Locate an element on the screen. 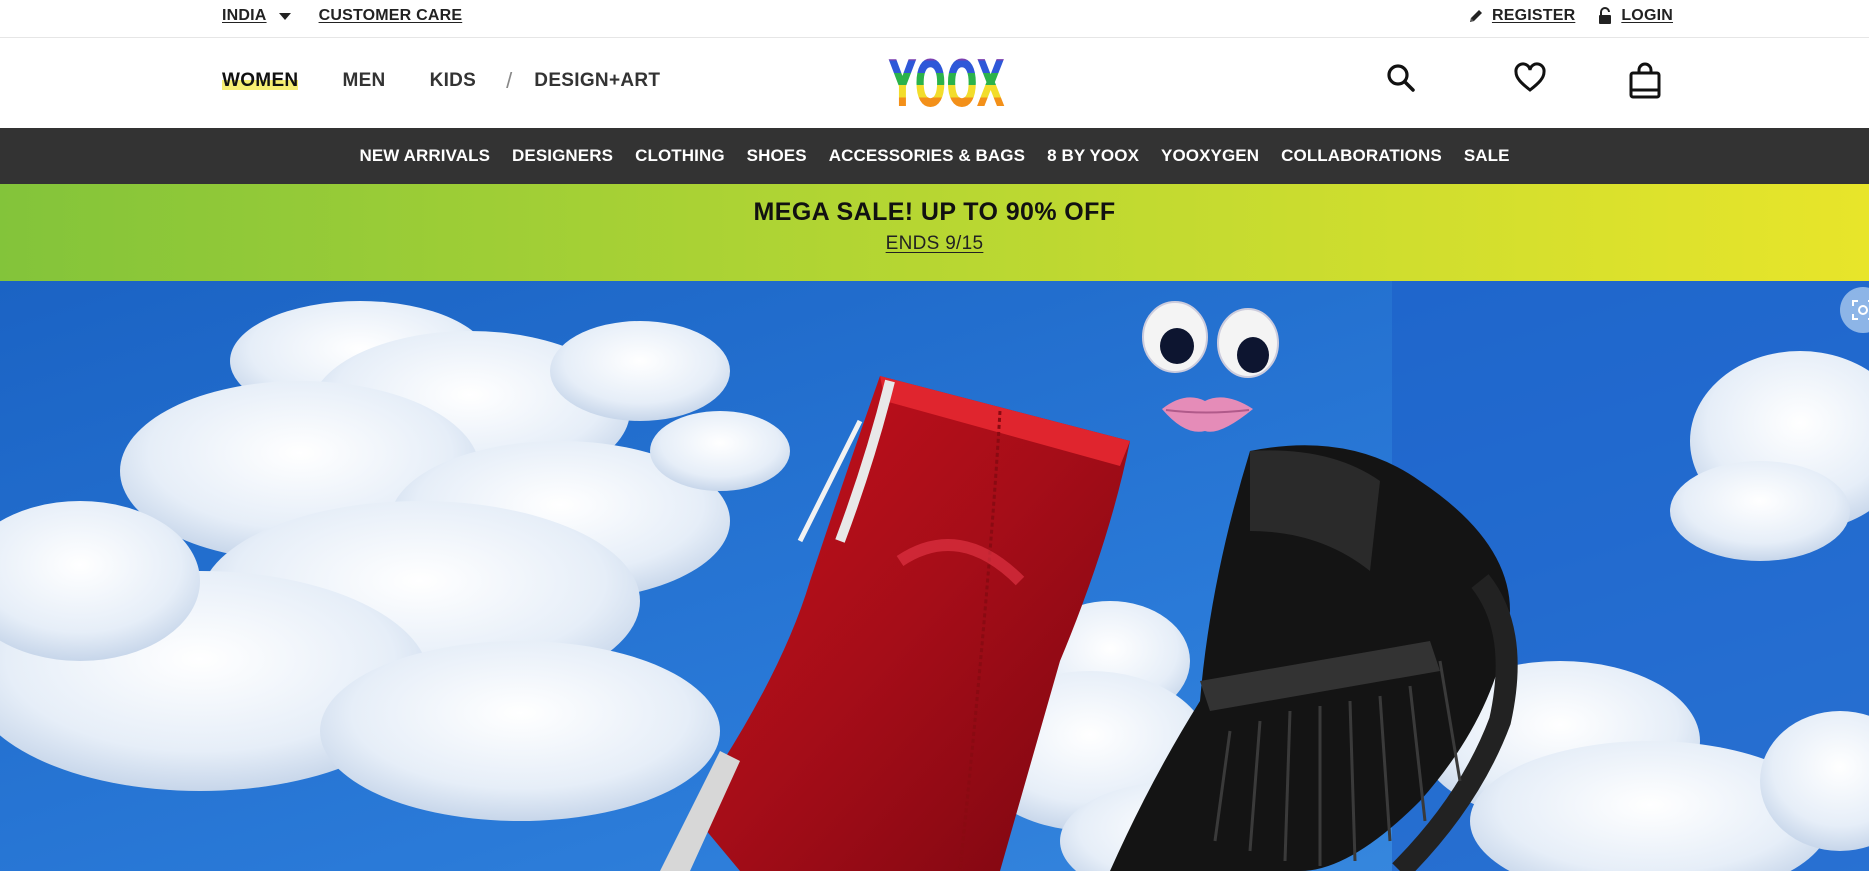 This screenshot has width=1869, height=871. nav-men: MEN is located at coordinates (363, 81).